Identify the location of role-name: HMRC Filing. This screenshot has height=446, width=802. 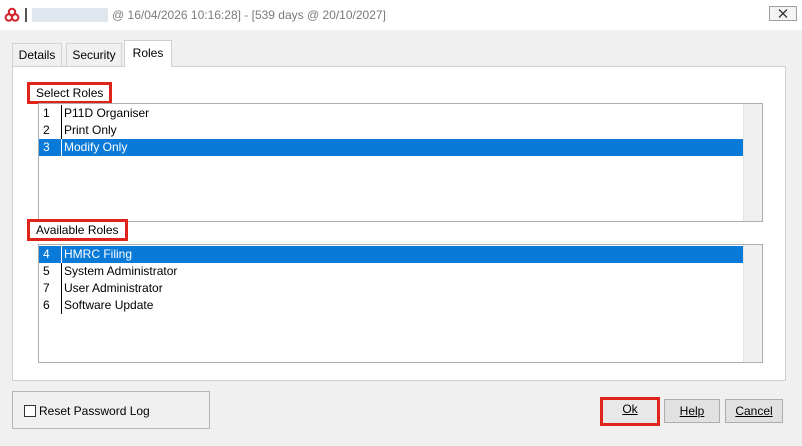
(98, 254).